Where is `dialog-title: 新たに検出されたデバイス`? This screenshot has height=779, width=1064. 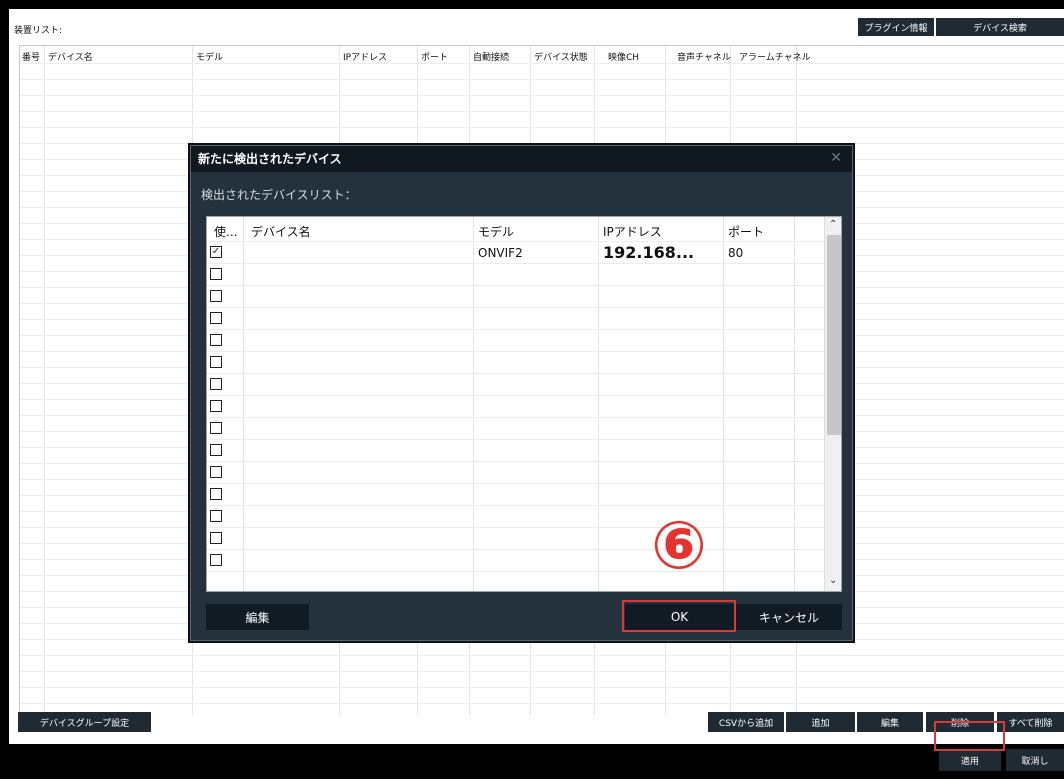
dialog-title: 新たに検出されたデバイス is located at coordinates (270, 159).